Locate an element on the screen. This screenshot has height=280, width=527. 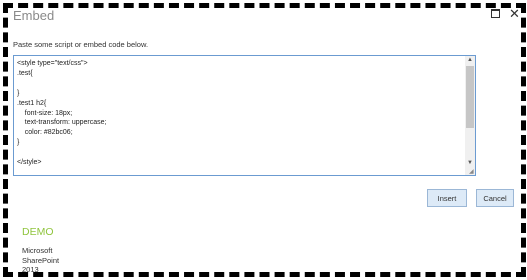
demo-line: SharePoint is located at coordinates (41, 260).